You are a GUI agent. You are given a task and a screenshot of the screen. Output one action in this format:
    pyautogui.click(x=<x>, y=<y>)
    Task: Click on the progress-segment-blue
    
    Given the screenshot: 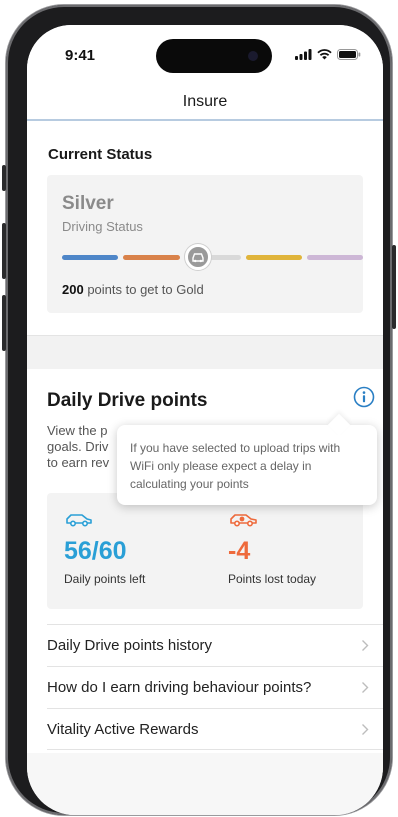 What is the action you would take?
    pyautogui.click(x=90, y=257)
    